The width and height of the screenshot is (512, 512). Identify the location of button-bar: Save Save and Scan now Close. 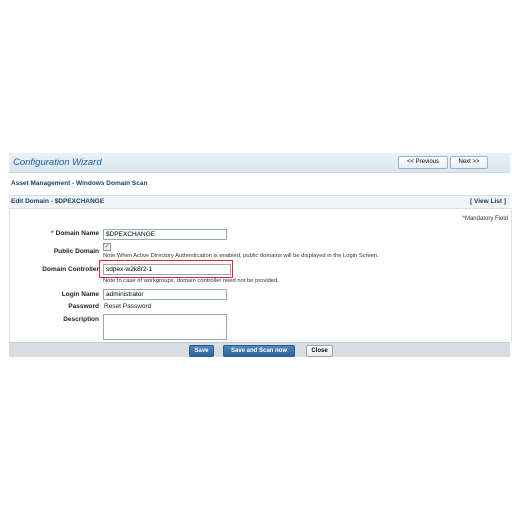
(259, 349).